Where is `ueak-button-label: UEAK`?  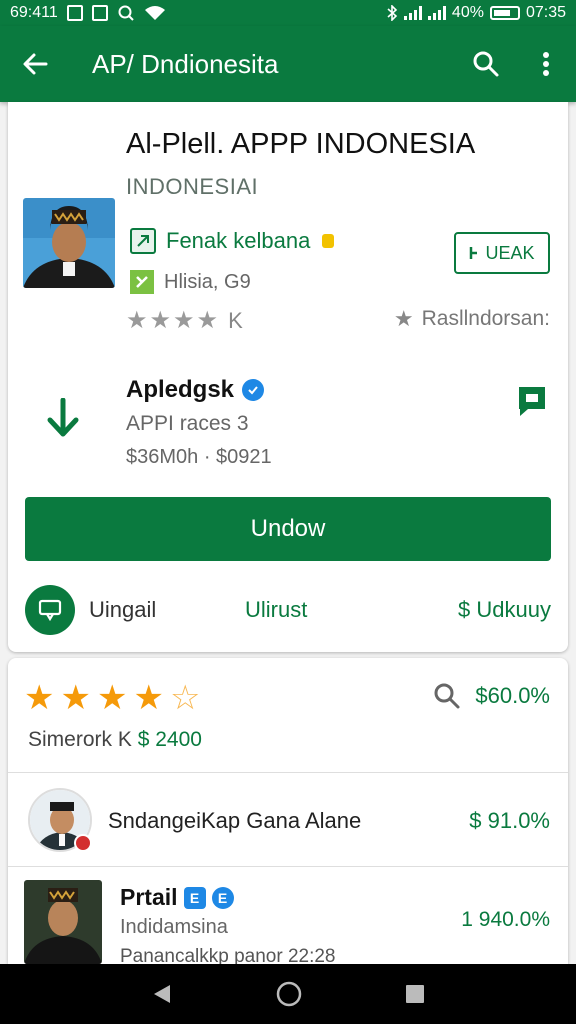
ueak-button-label: UEAK is located at coordinates (510, 252).